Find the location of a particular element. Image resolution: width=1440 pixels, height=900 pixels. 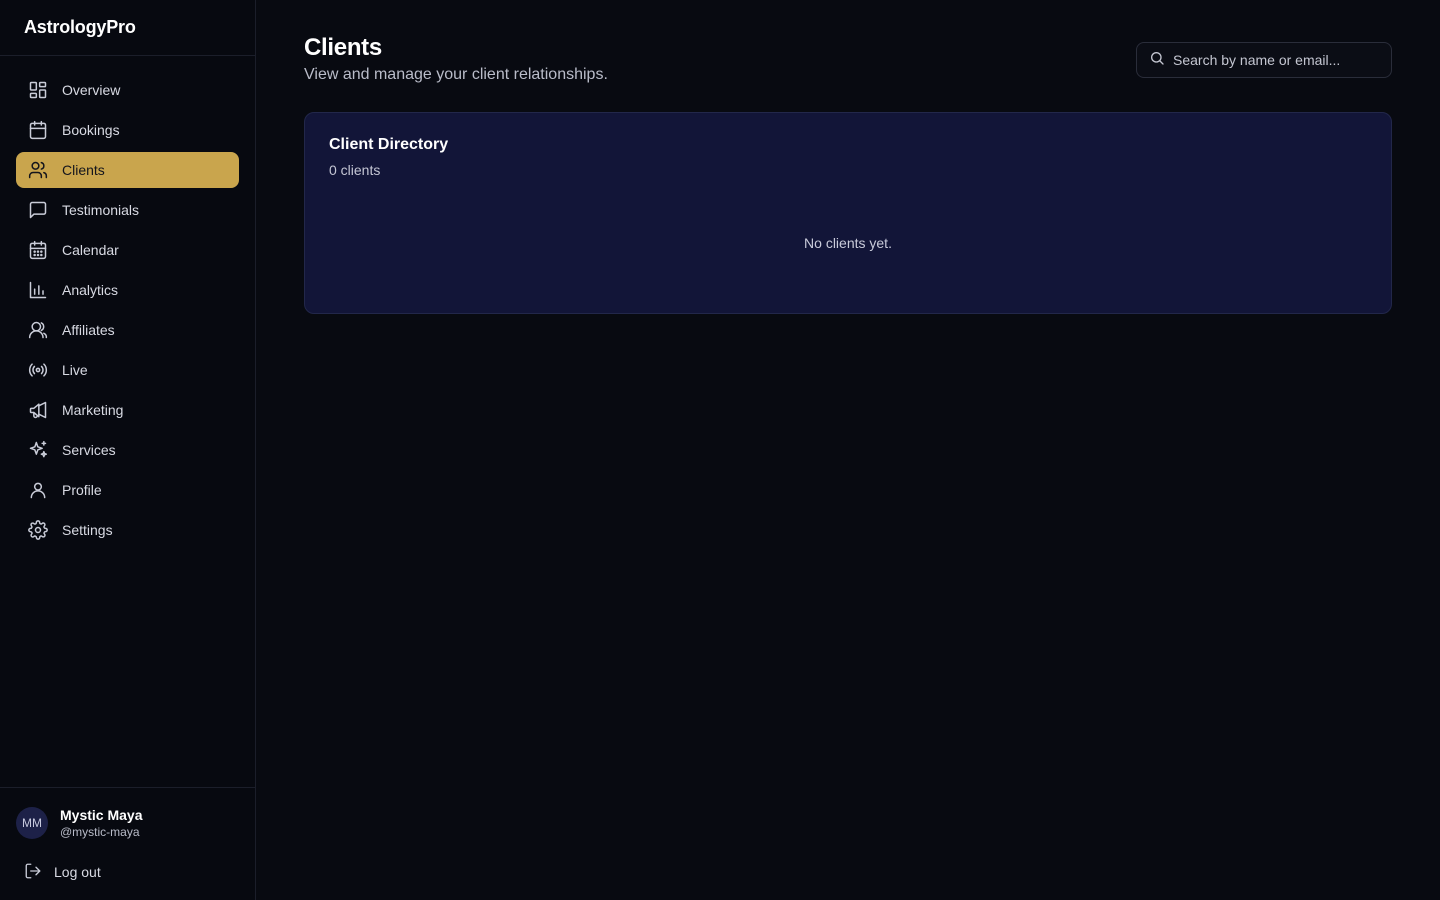

user-info: MM Mystic Maya @mystic-maya is located at coordinates (127, 823).